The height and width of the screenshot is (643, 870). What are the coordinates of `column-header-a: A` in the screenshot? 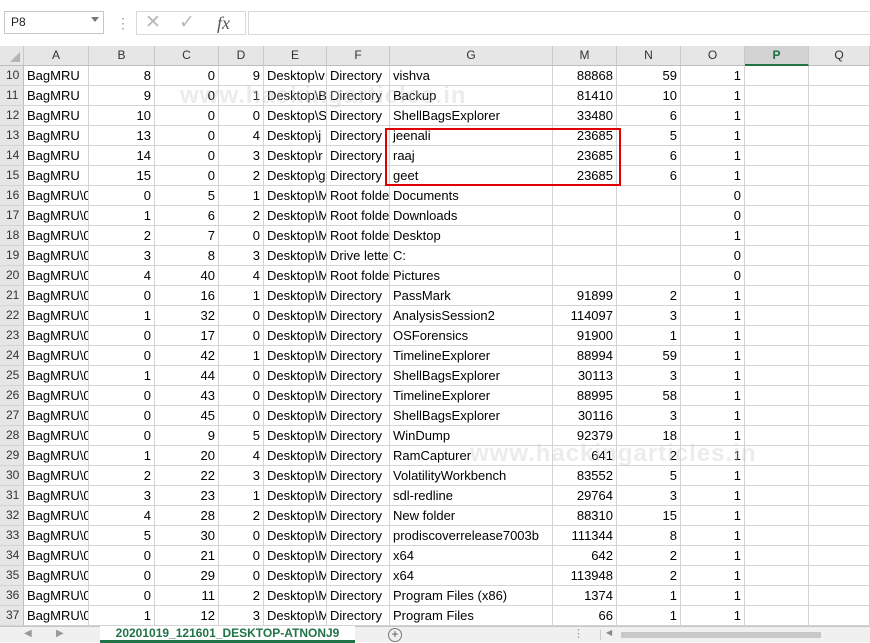 It's located at (56, 56).